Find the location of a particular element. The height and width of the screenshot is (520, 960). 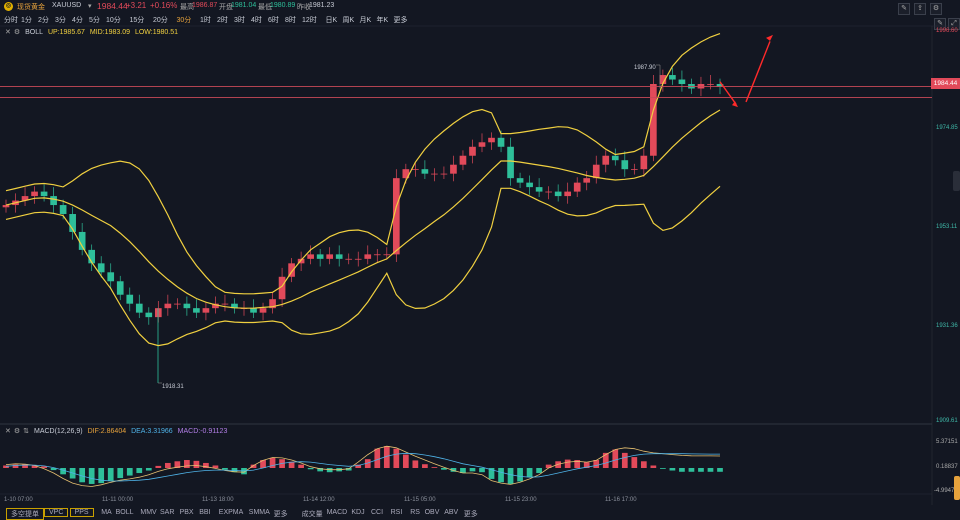

high-annotation: 1987.90 is located at coordinates (645, 68).